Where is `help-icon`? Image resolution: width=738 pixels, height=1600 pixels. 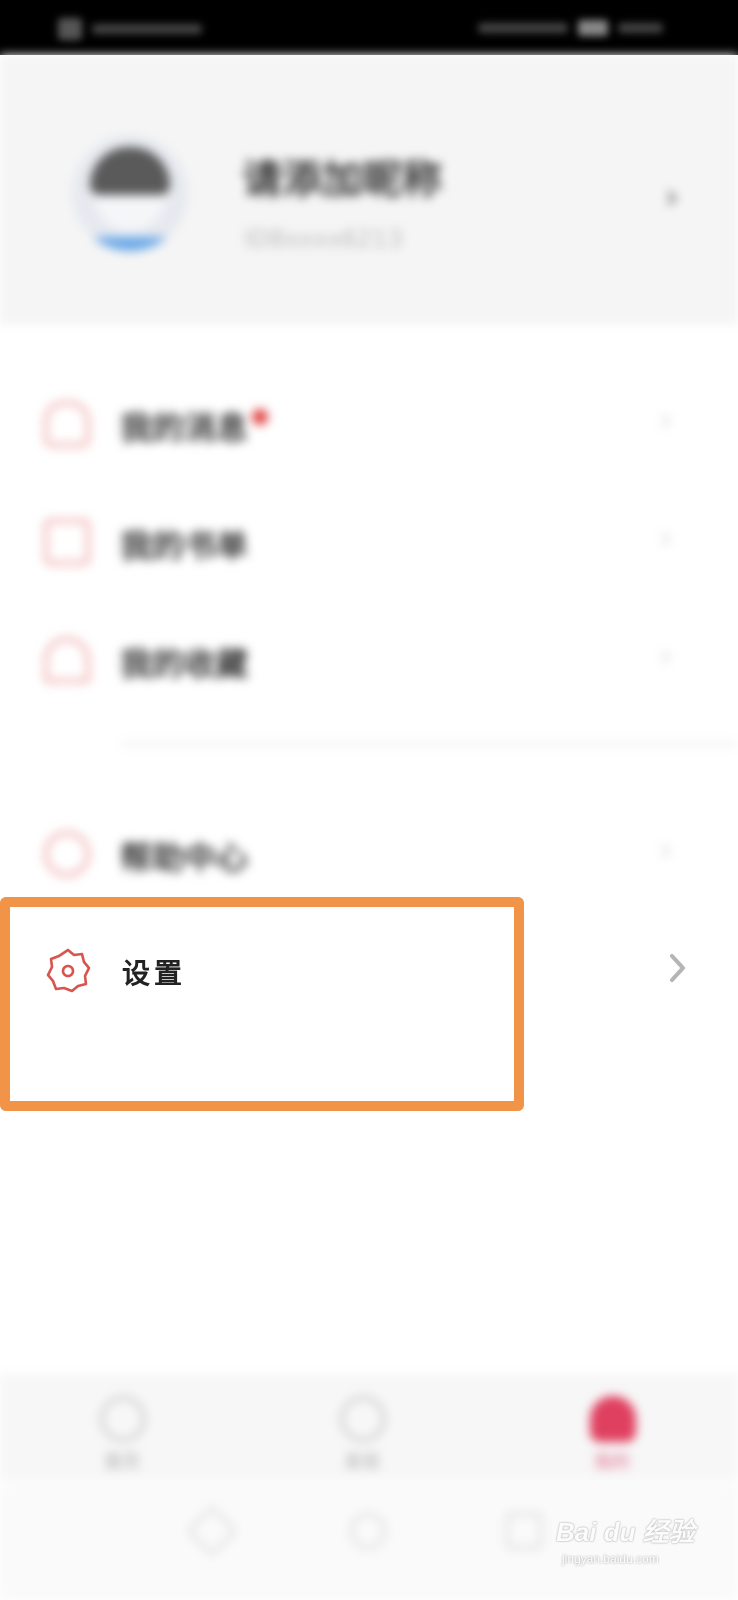
help-icon is located at coordinates (67, 854).